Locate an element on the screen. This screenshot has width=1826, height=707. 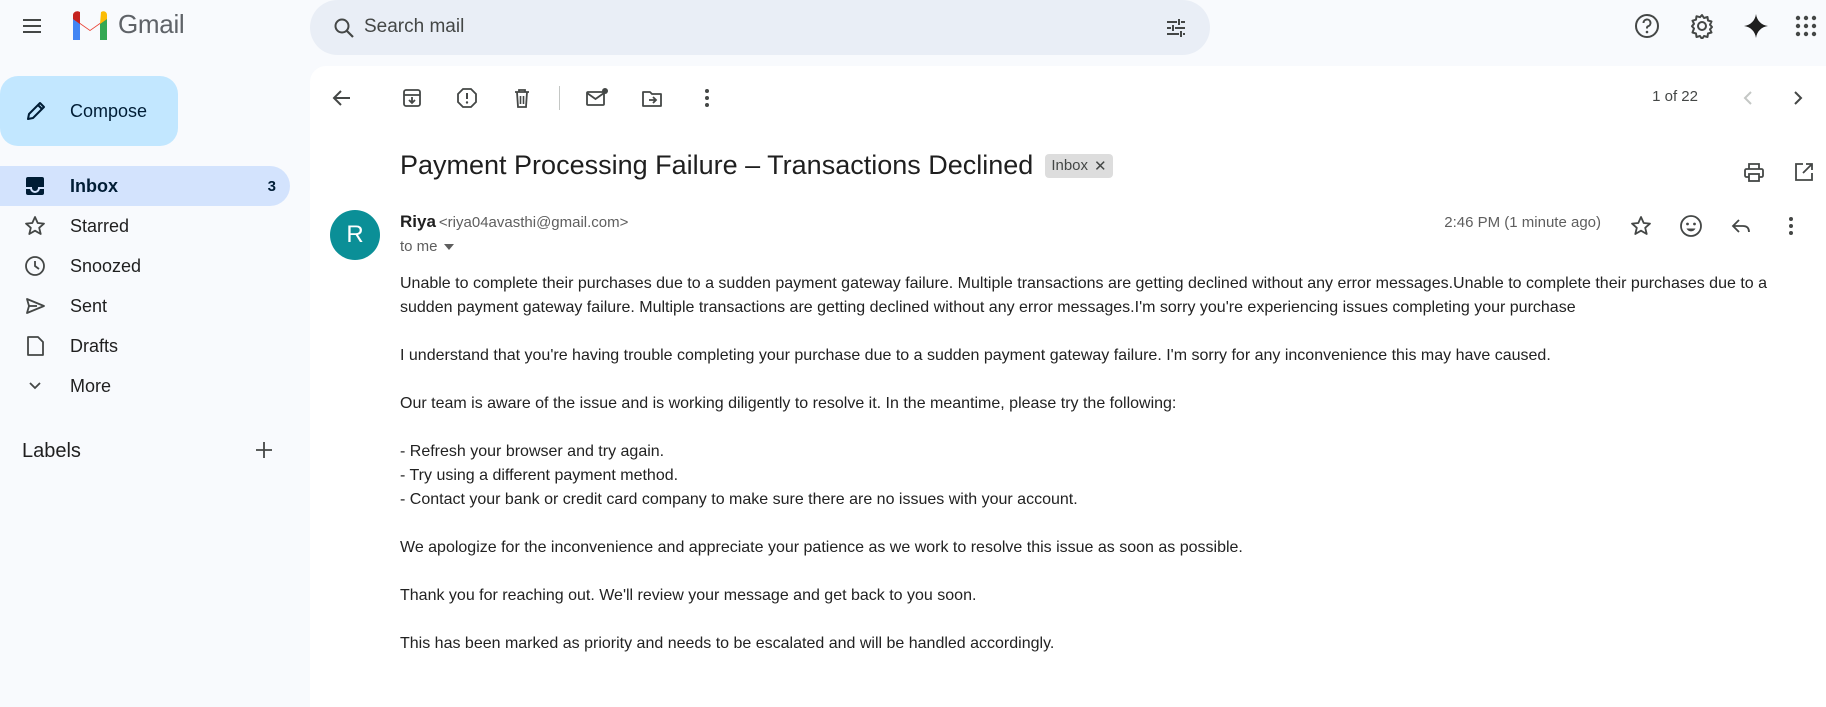
add-label-icon is located at coordinates (264, 450).